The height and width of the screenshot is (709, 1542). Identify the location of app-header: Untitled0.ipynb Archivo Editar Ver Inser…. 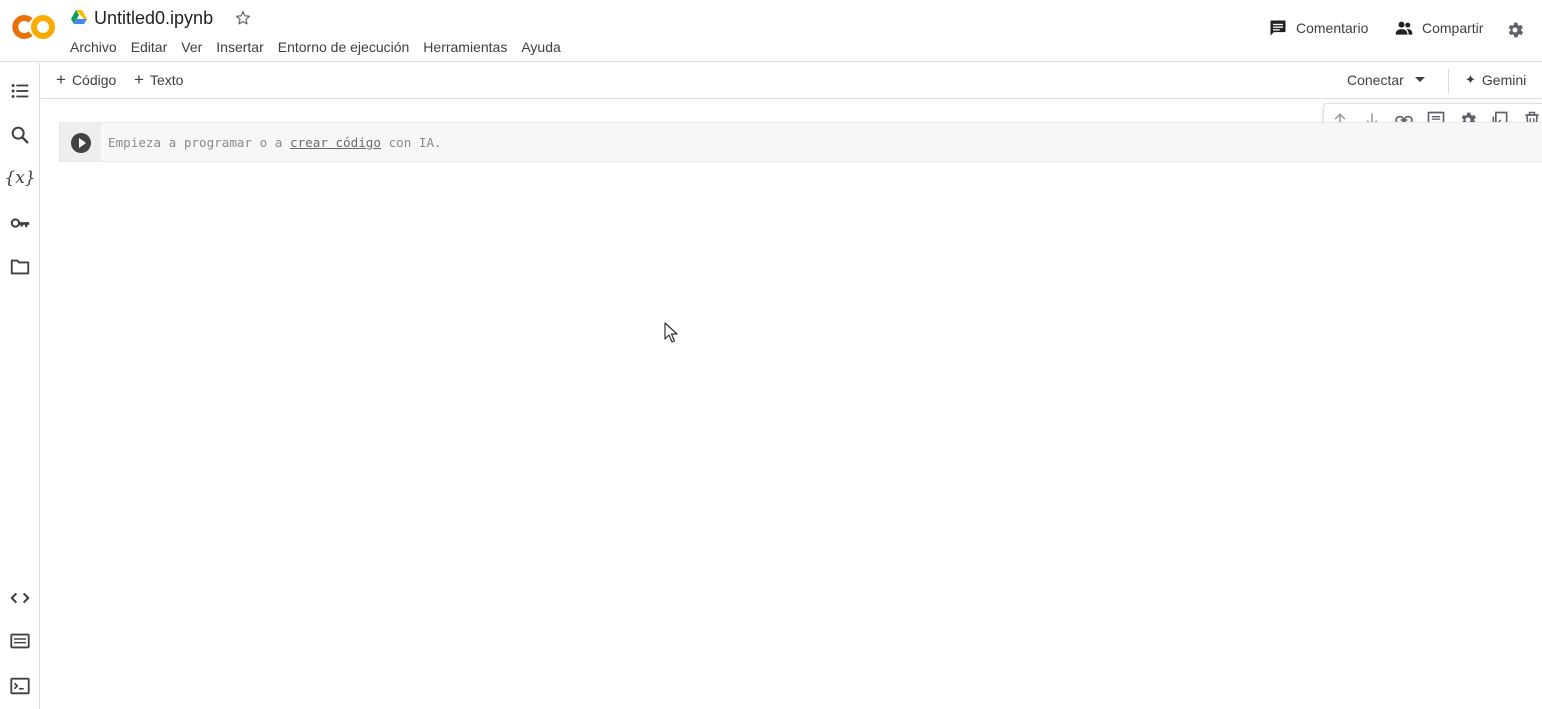
(771, 31).